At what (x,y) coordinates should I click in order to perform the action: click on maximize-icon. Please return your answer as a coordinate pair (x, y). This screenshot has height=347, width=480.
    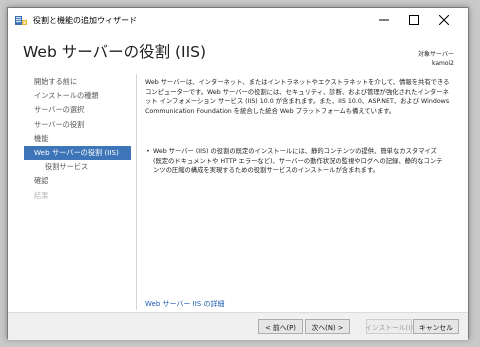
    Looking at the image, I should click on (414, 20).